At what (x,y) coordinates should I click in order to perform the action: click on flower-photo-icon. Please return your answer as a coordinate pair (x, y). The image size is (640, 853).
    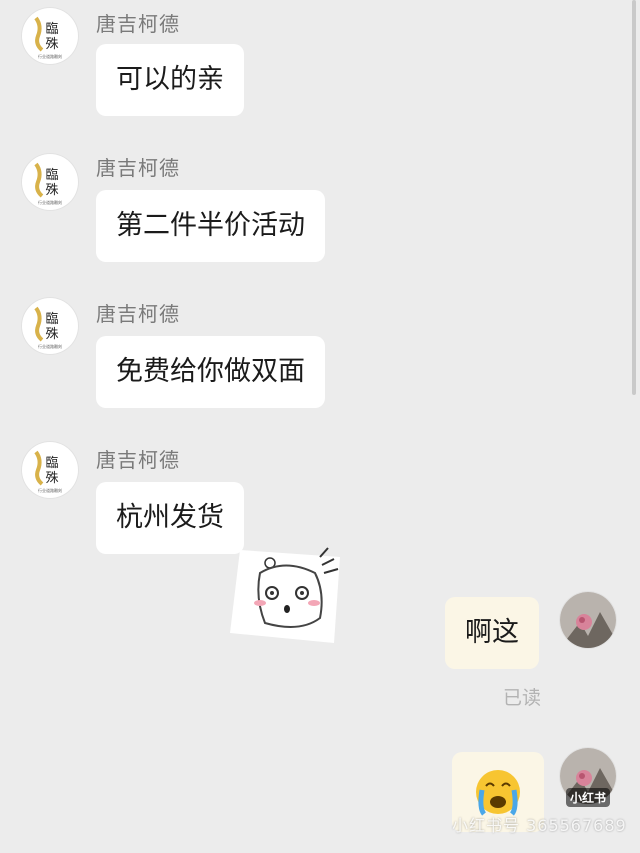
    Looking at the image, I should click on (588, 620).